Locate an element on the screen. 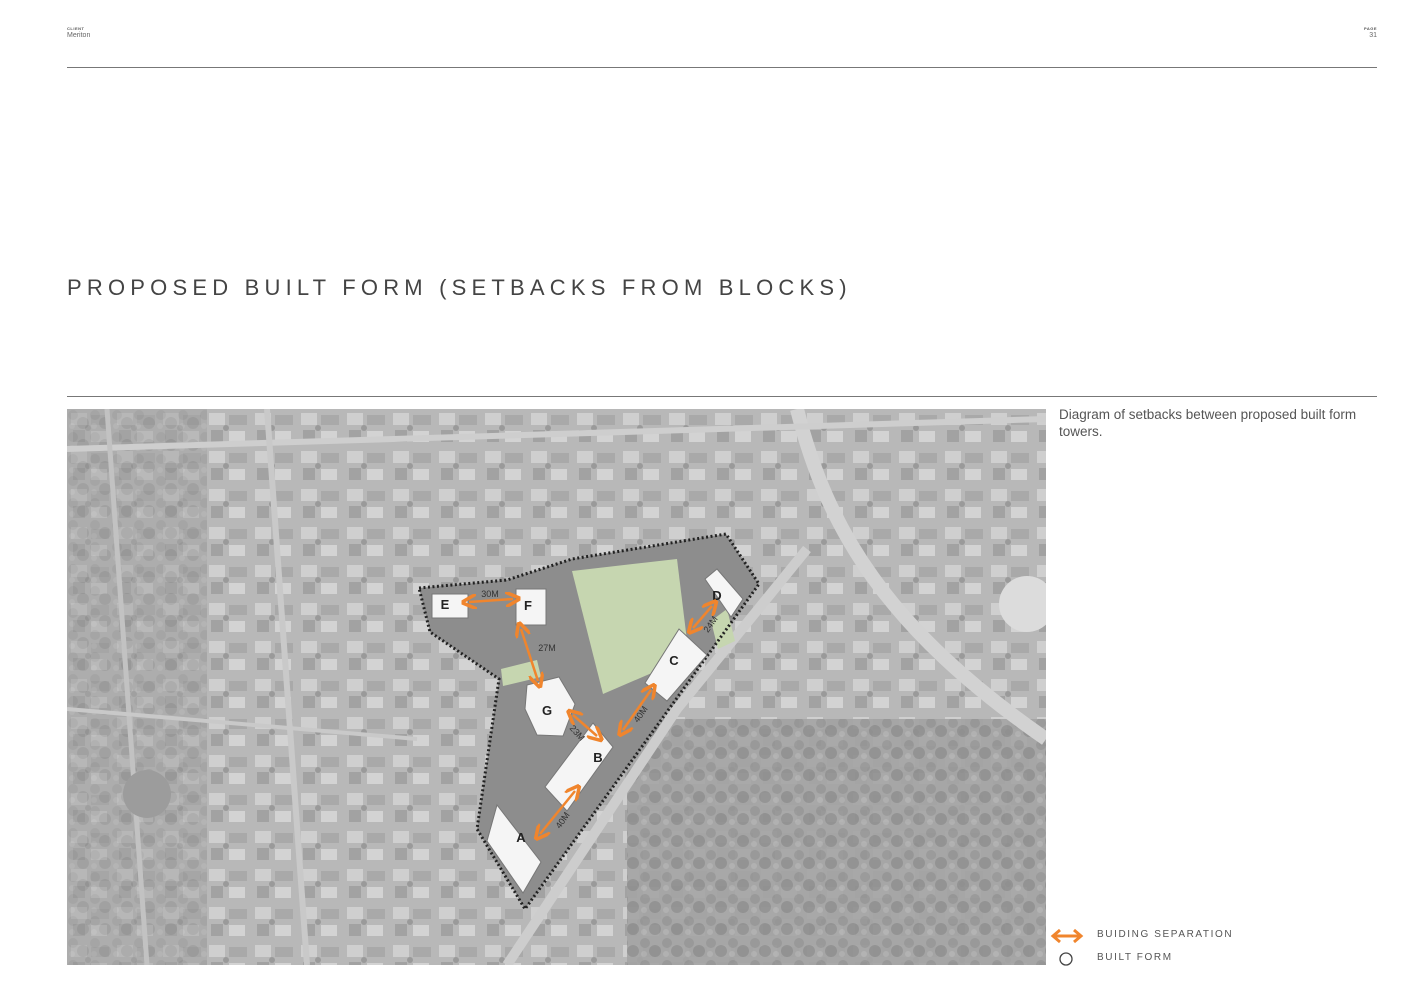 This screenshot has width=1409, height=997. client-value: Meriton is located at coordinates (79, 35).